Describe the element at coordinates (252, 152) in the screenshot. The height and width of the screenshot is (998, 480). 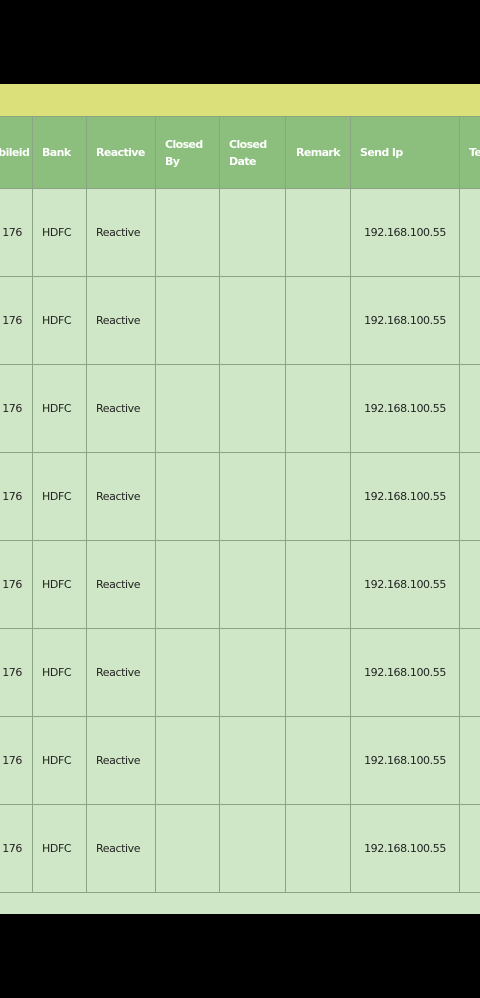
I see `header-closed-date: Closed Date` at that location.